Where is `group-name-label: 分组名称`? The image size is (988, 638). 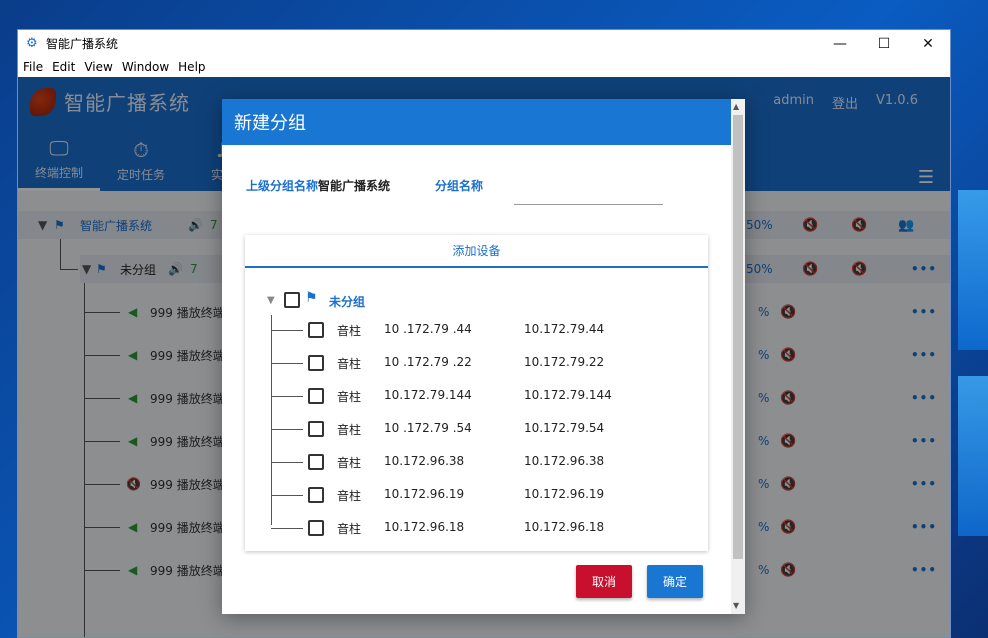 group-name-label: 分组名称 is located at coordinates (459, 186).